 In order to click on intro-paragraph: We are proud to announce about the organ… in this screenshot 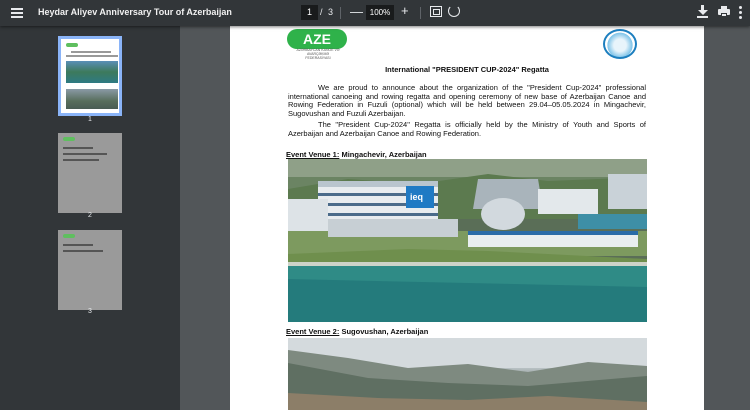, I will do `click(467, 100)`.